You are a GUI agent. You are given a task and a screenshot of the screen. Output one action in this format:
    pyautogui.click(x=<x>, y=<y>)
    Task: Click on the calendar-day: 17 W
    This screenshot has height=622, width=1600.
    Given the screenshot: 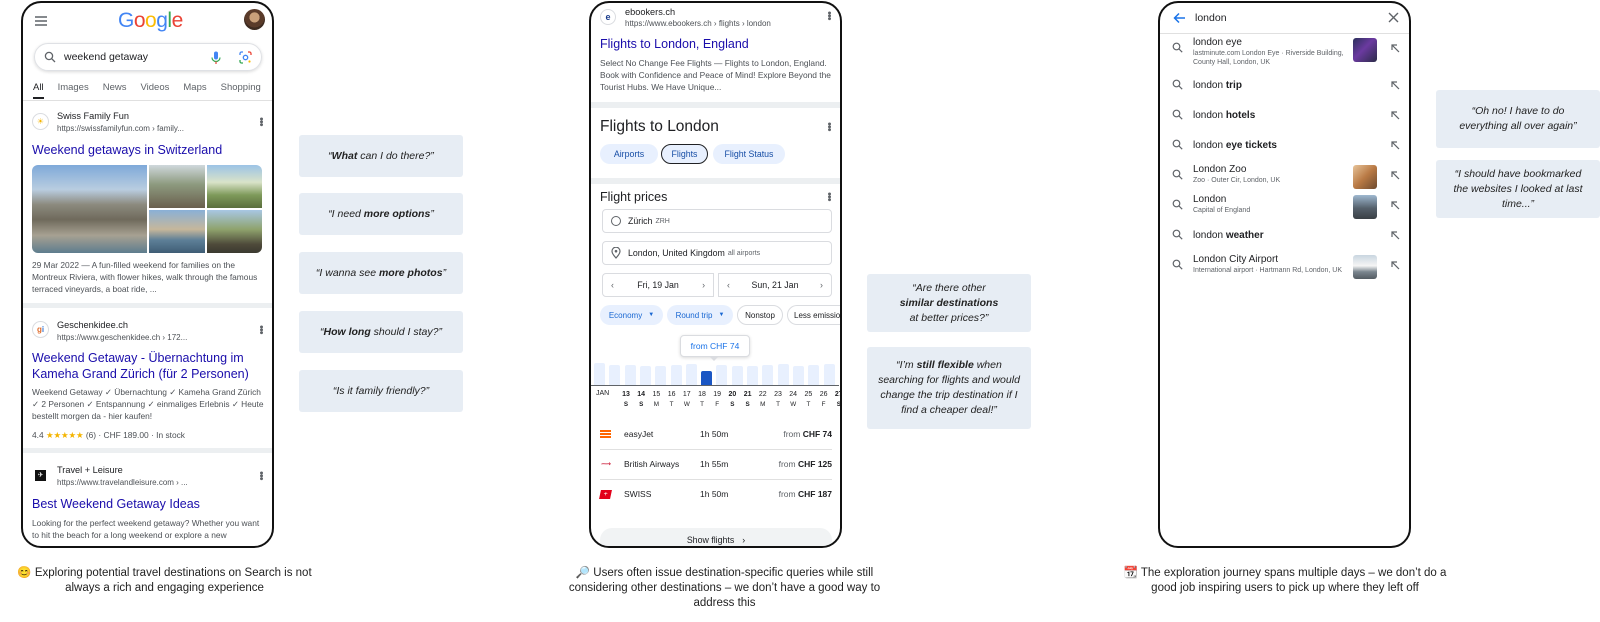 What is the action you would take?
    pyautogui.click(x=687, y=400)
    